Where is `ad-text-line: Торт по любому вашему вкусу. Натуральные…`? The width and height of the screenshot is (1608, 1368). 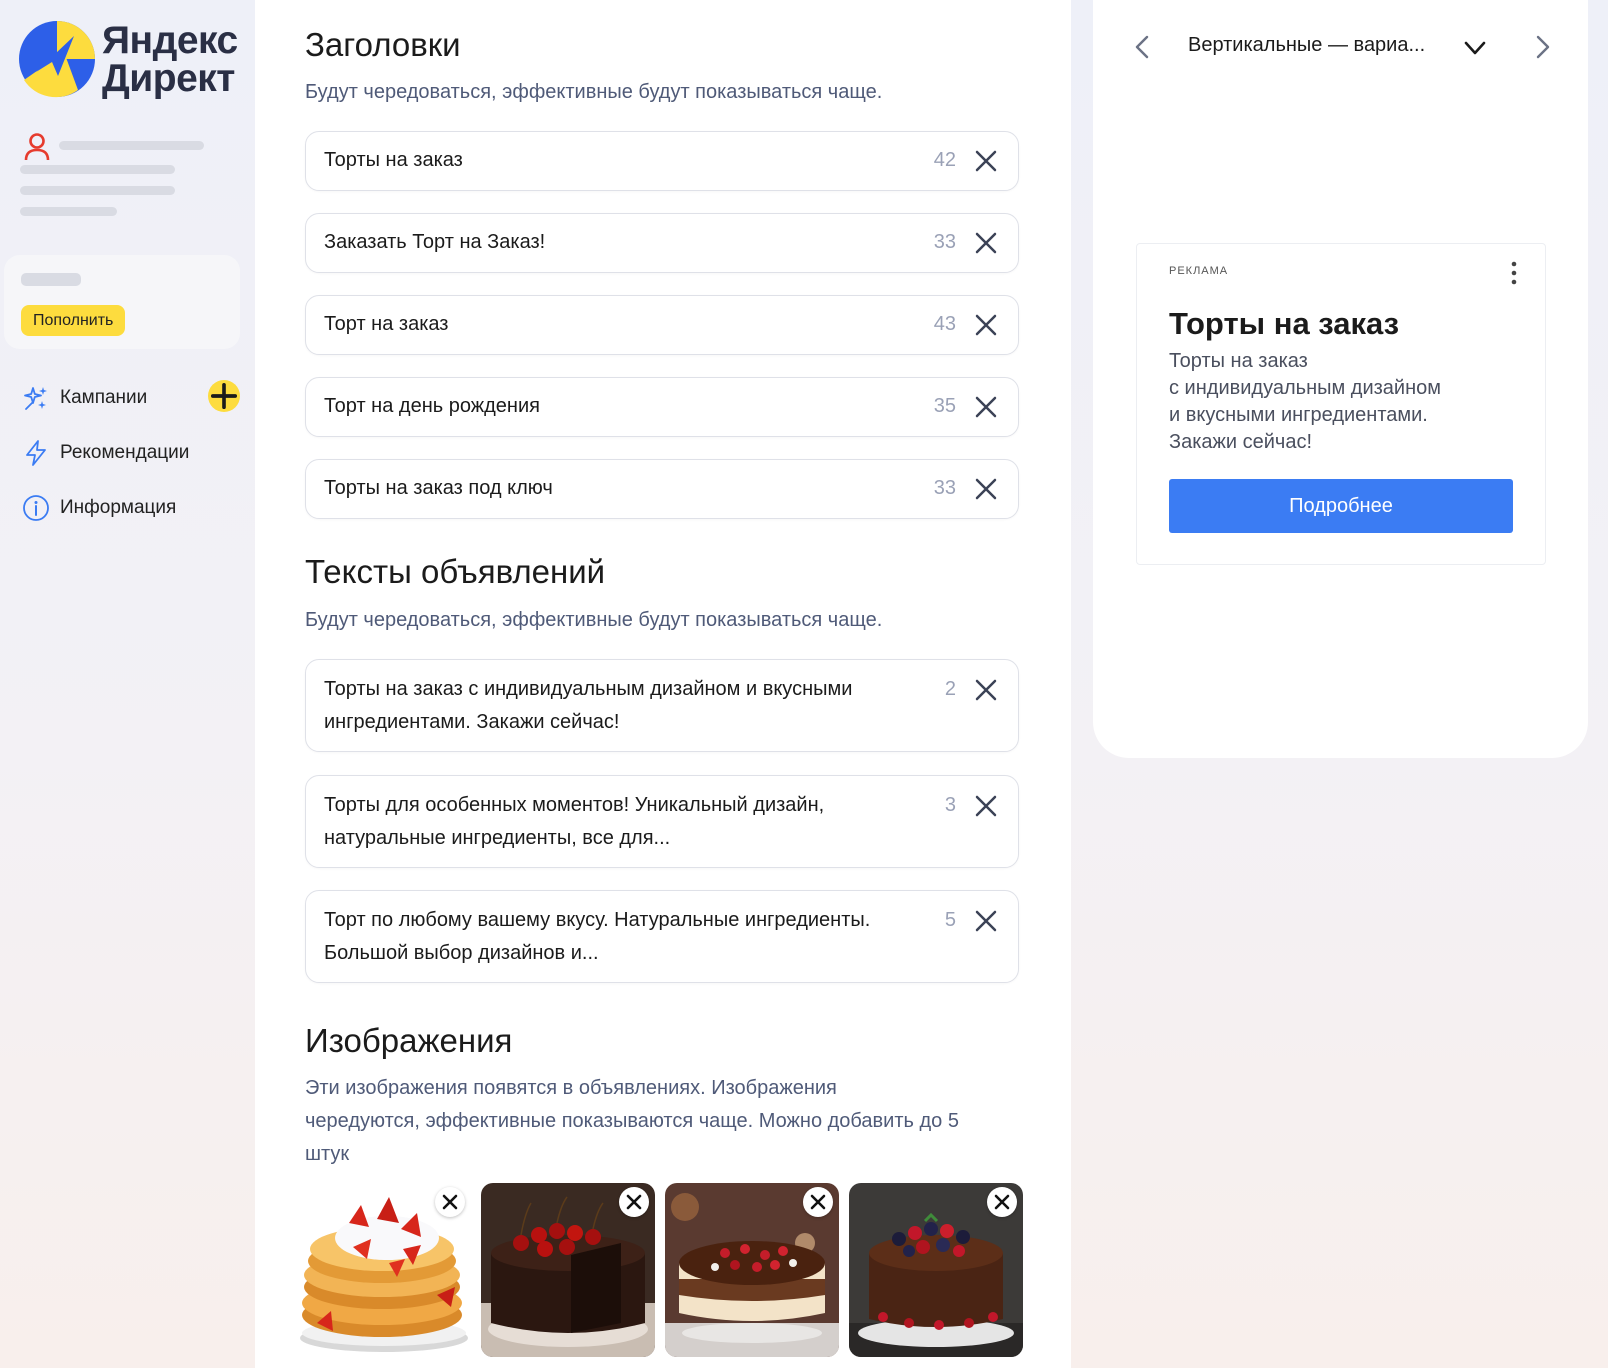
ad-text-line: Торт по любому вашему вкусу. Натуральные… is located at coordinates (597, 920).